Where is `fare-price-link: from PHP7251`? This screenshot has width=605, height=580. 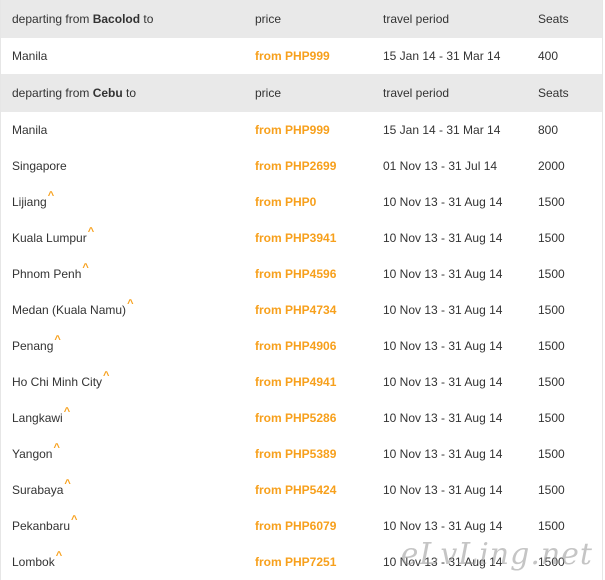 fare-price-link: from PHP7251 is located at coordinates (308, 562).